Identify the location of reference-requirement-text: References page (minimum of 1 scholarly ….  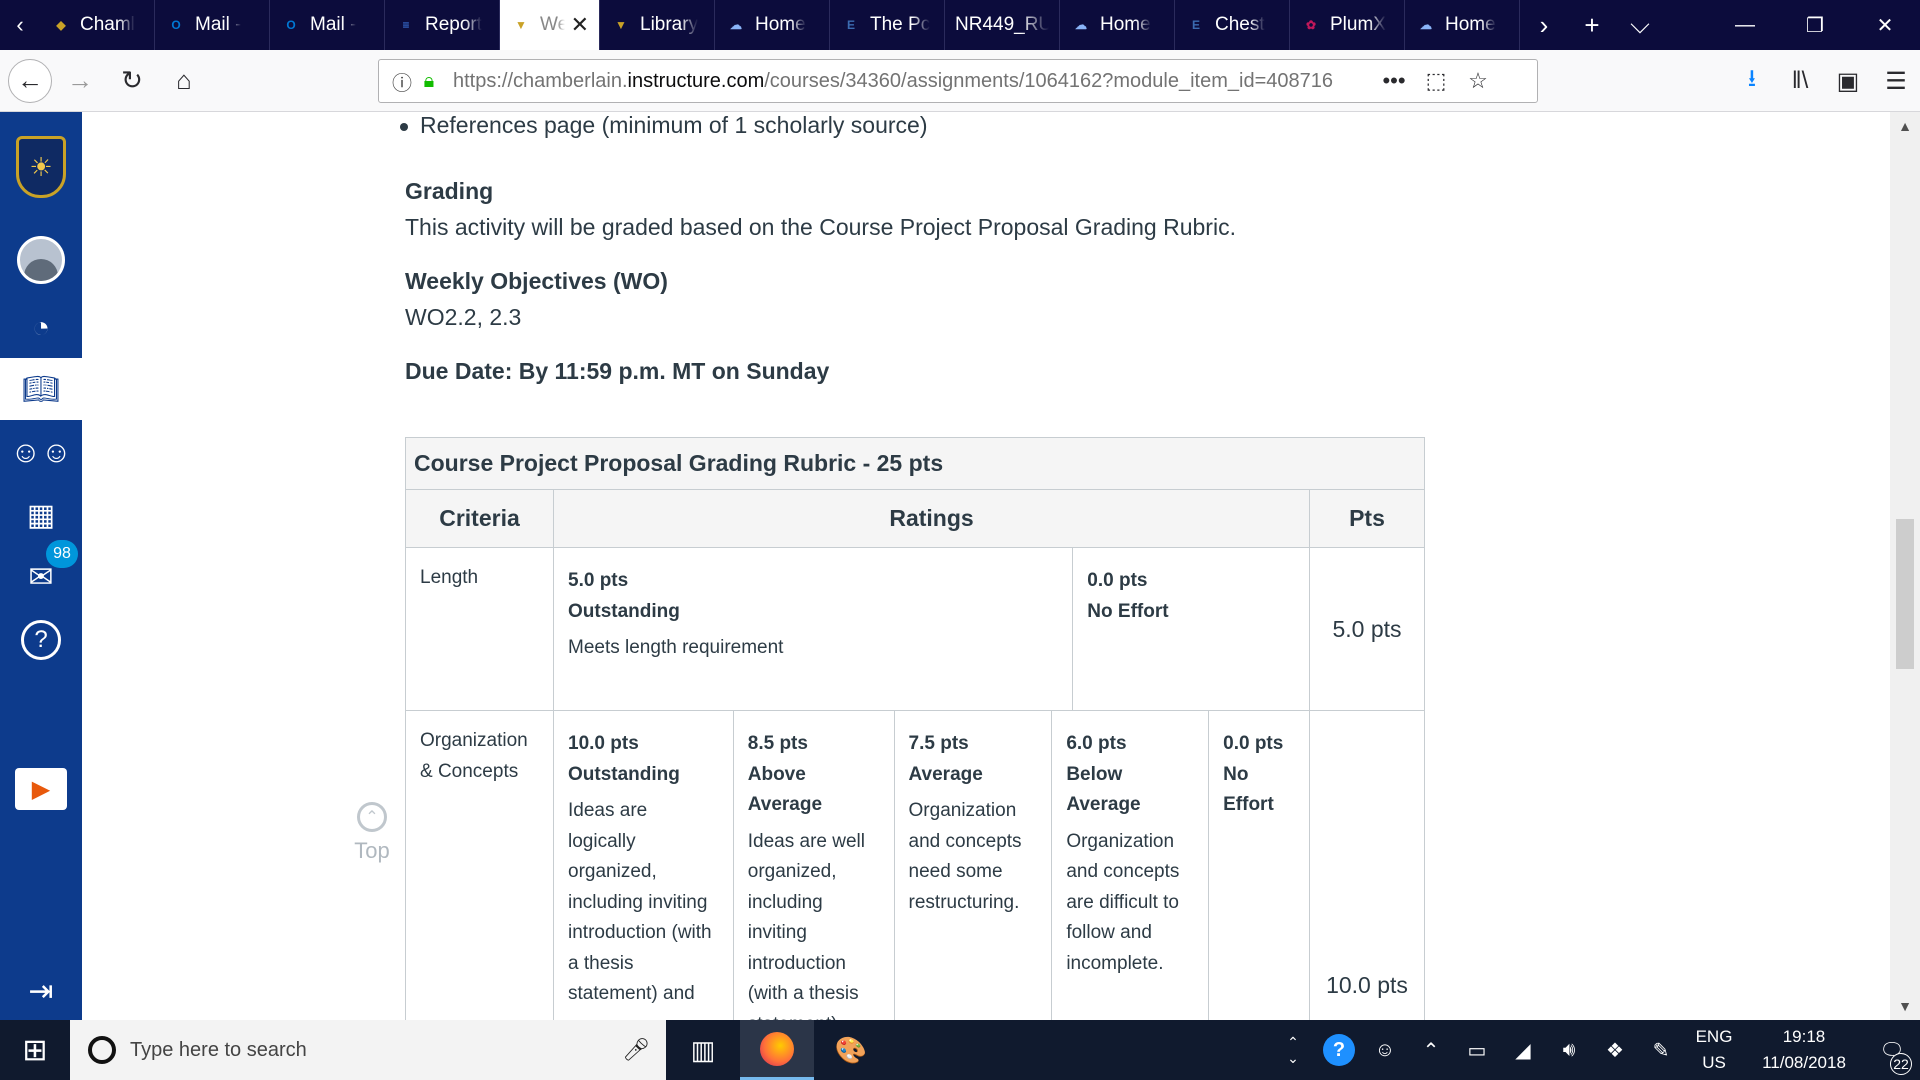
(674, 125).